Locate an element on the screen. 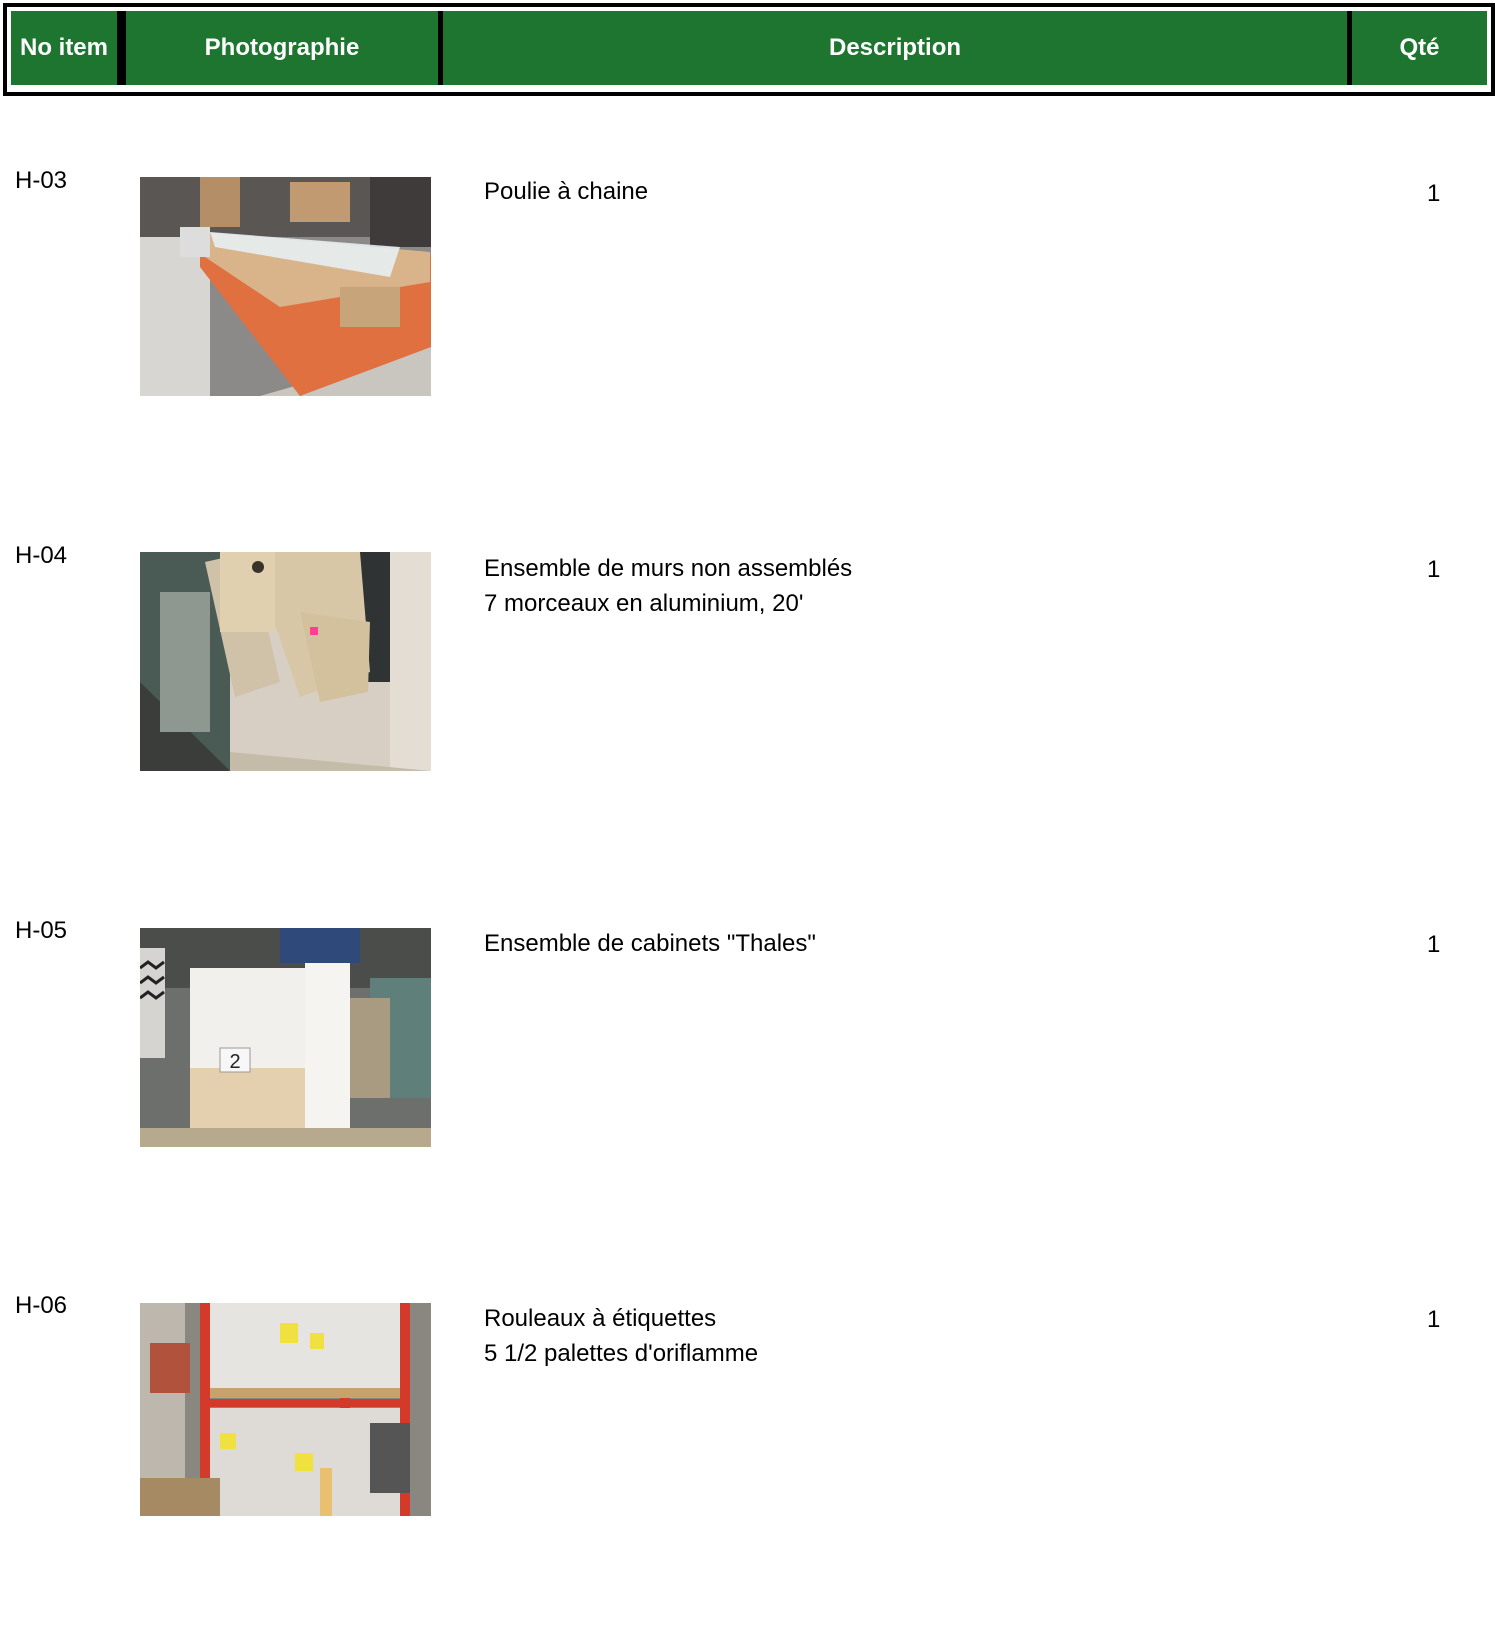  cabinets-photo: 2 is located at coordinates (285, 1037).